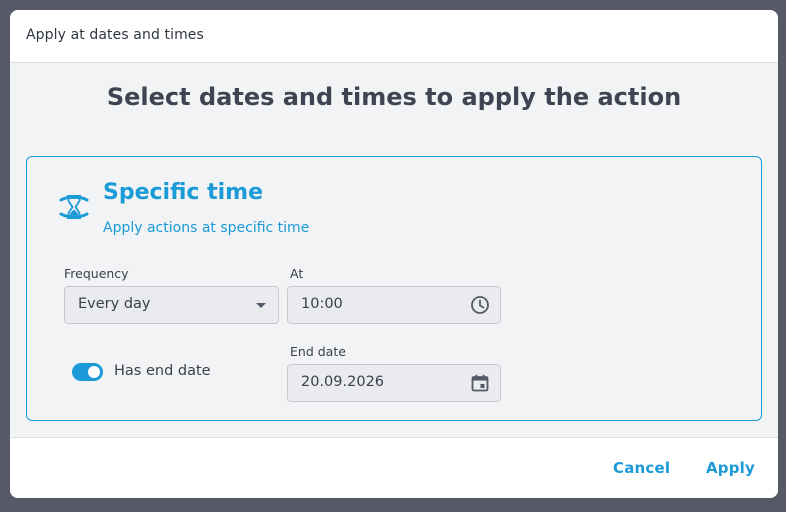 This screenshot has height=512, width=786. What do you see at coordinates (394, 36) in the screenshot?
I see `dialog-header: Apply at dates and times` at bounding box center [394, 36].